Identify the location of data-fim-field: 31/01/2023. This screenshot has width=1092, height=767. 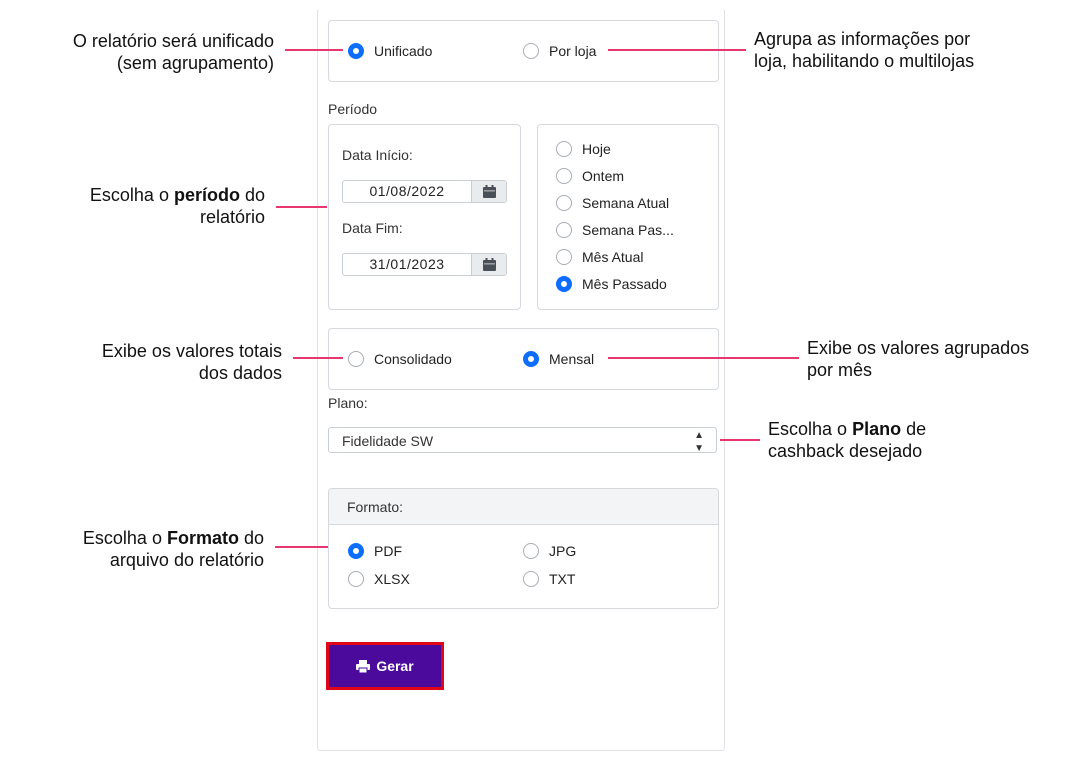
(424, 264).